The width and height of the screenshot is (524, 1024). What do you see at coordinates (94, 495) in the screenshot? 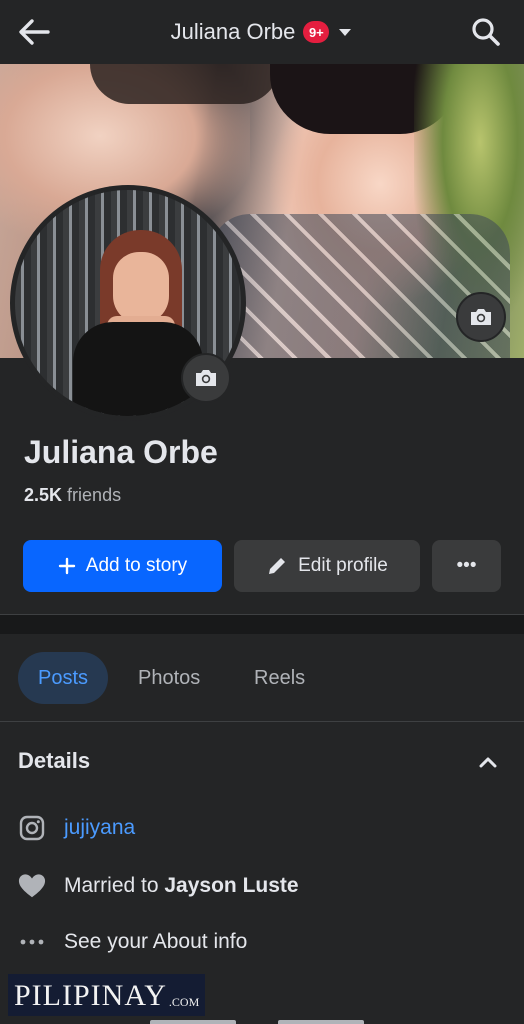
I see `friends-label: friends` at bounding box center [94, 495].